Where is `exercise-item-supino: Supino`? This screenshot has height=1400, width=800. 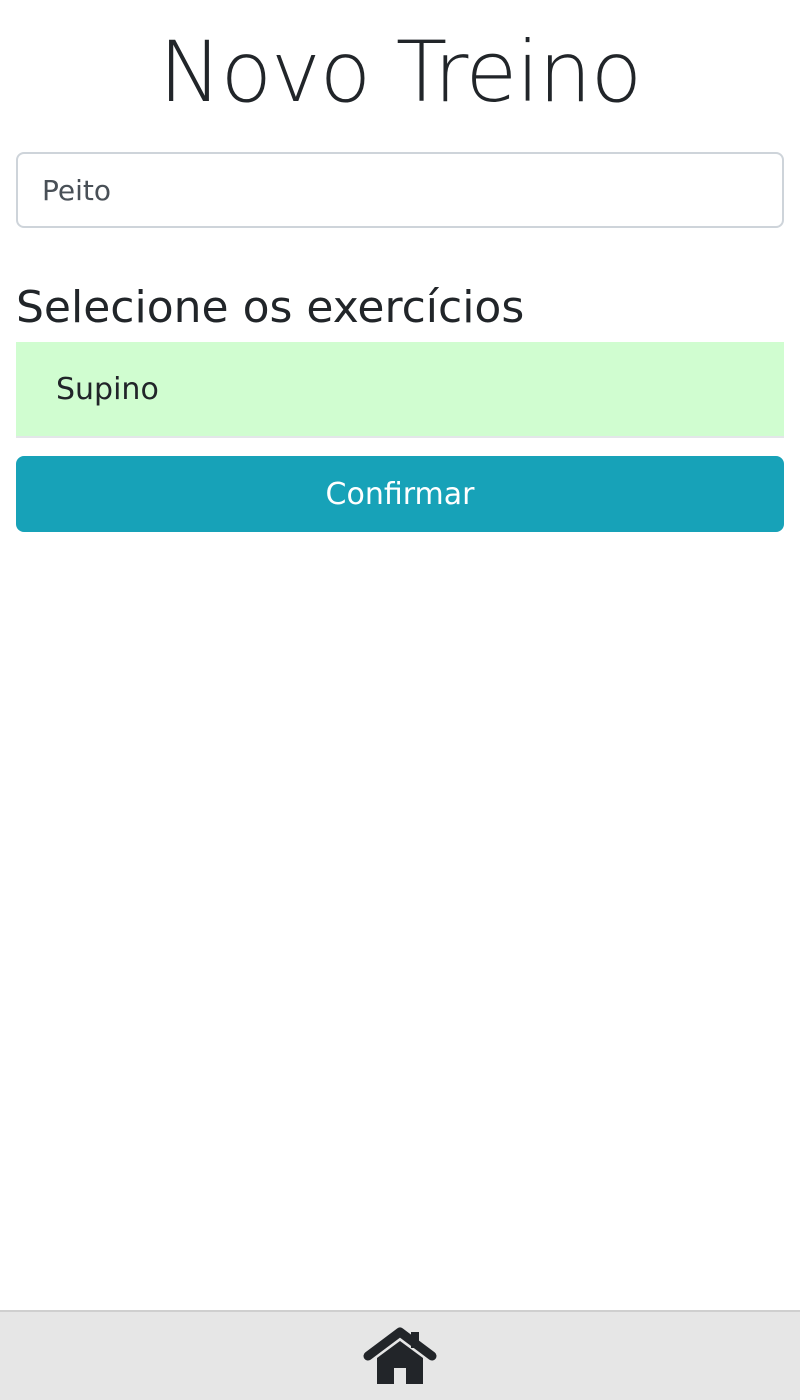
exercise-item-supino: Supino is located at coordinates (400, 390).